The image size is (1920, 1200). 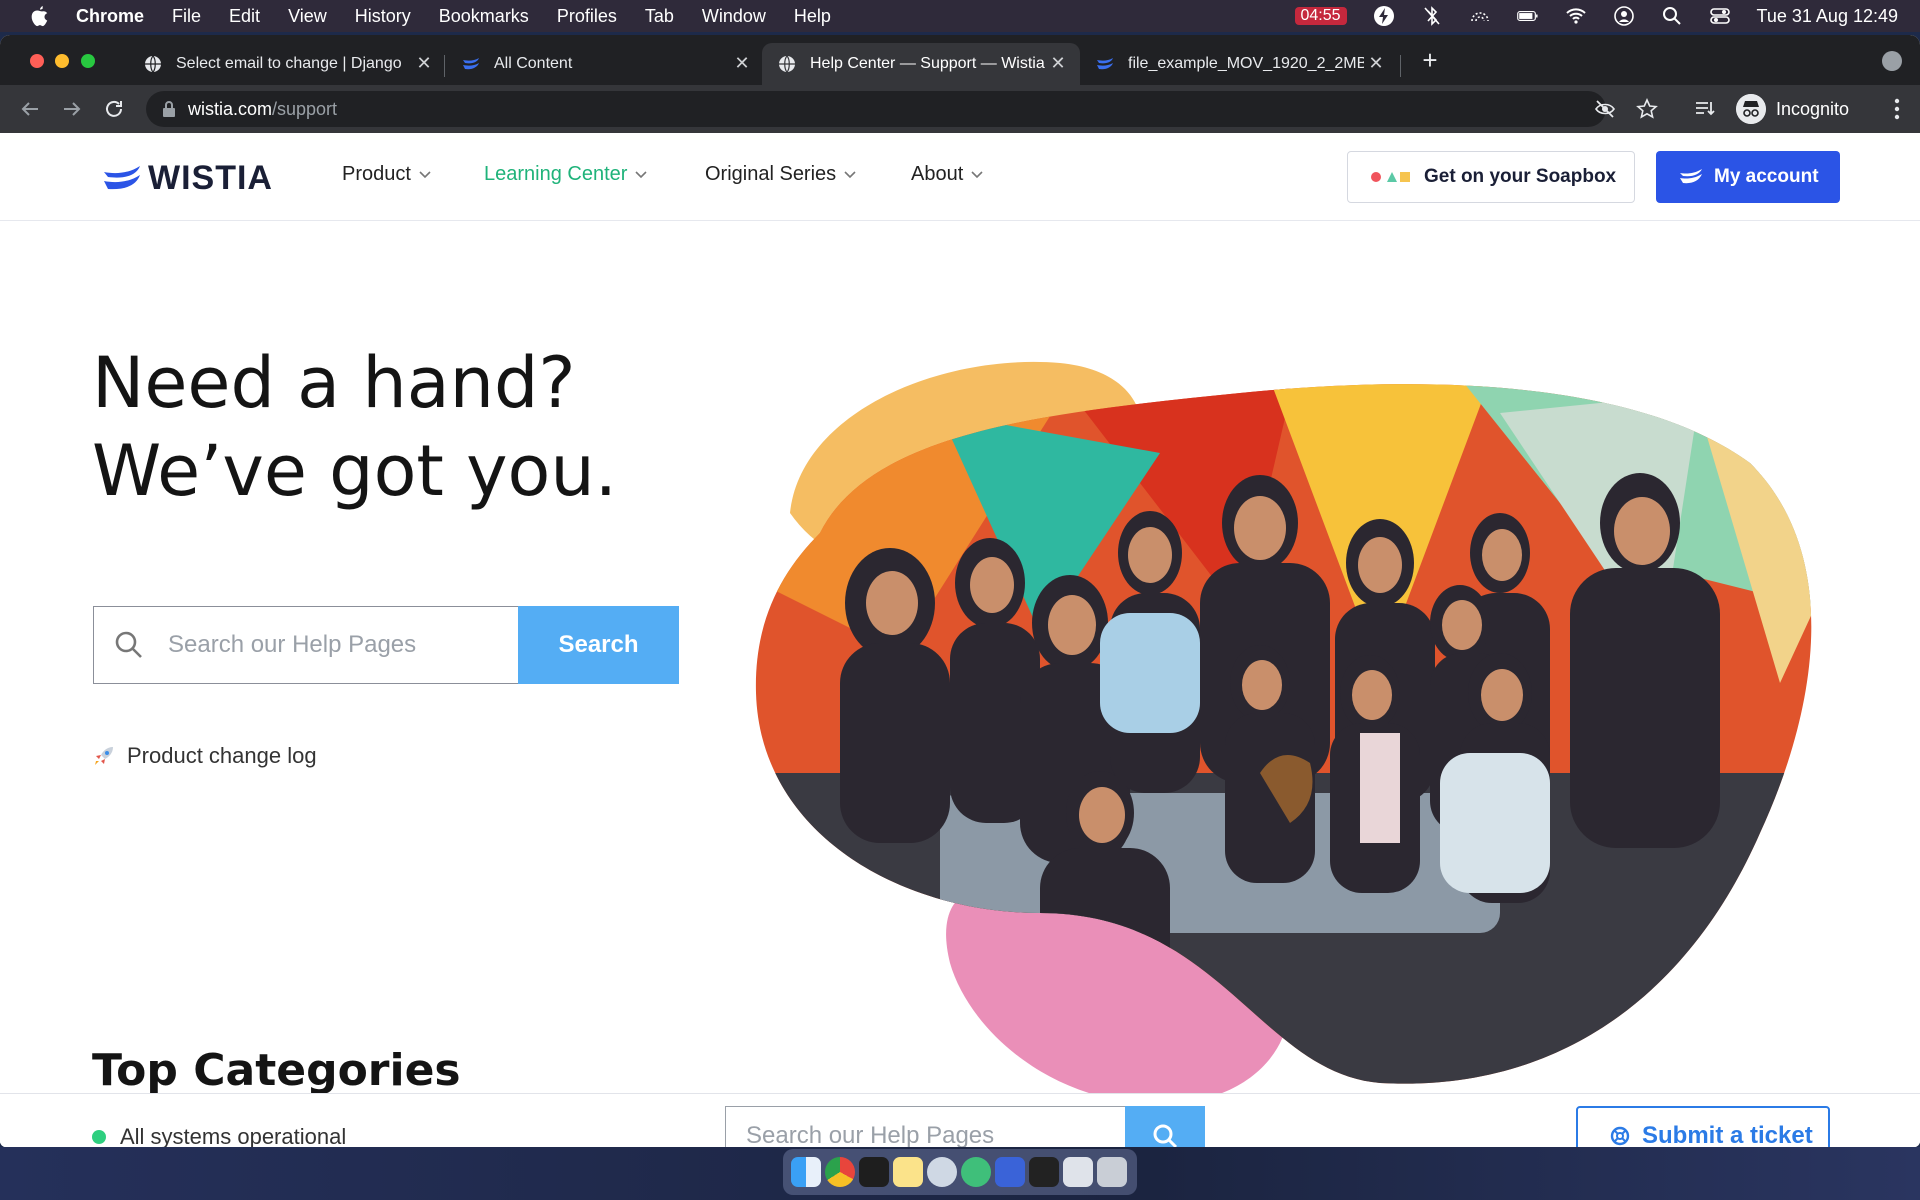 What do you see at coordinates (88, 61) in the screenshot?
I see `fullscreen-window-button` at bounding box center [88, 61].